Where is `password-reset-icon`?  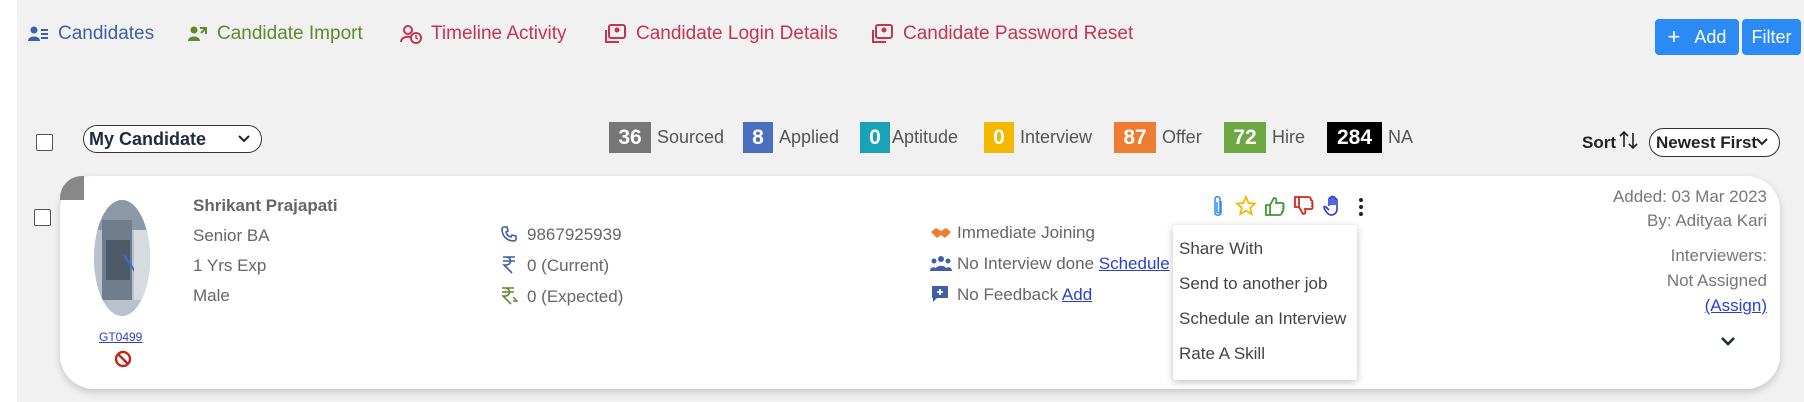
password-reset-icon is located at coordinates (883, 34).